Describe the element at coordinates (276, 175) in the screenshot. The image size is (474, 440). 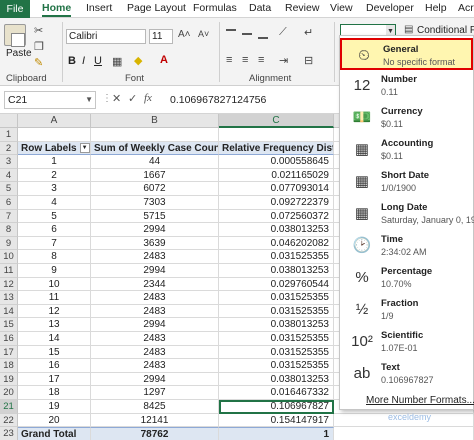
I see `table-cell: 0.021165029` at that location.